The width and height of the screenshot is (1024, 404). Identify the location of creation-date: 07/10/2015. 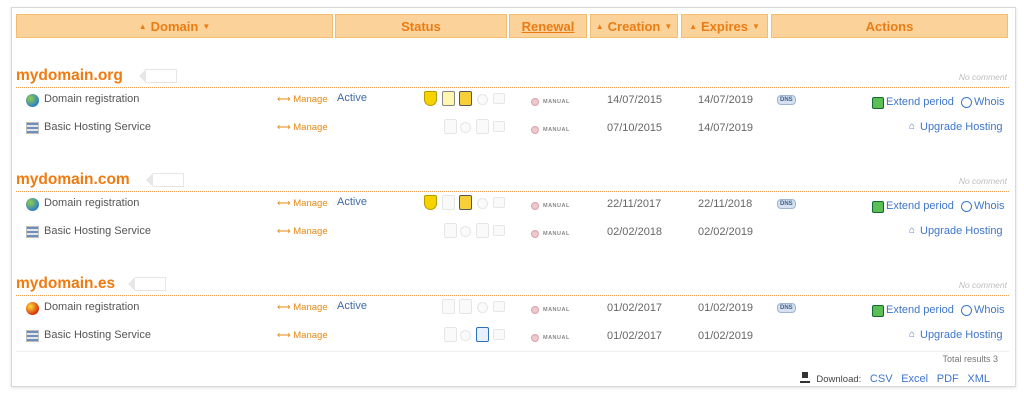
(635, 128).